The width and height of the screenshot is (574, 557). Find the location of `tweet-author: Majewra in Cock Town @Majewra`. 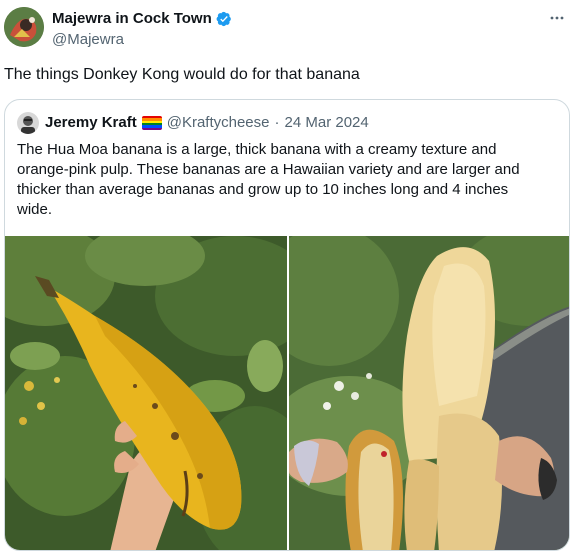

tweet-author: Majewra in Cock Town @Majewra is located at coordinates (142, 29).